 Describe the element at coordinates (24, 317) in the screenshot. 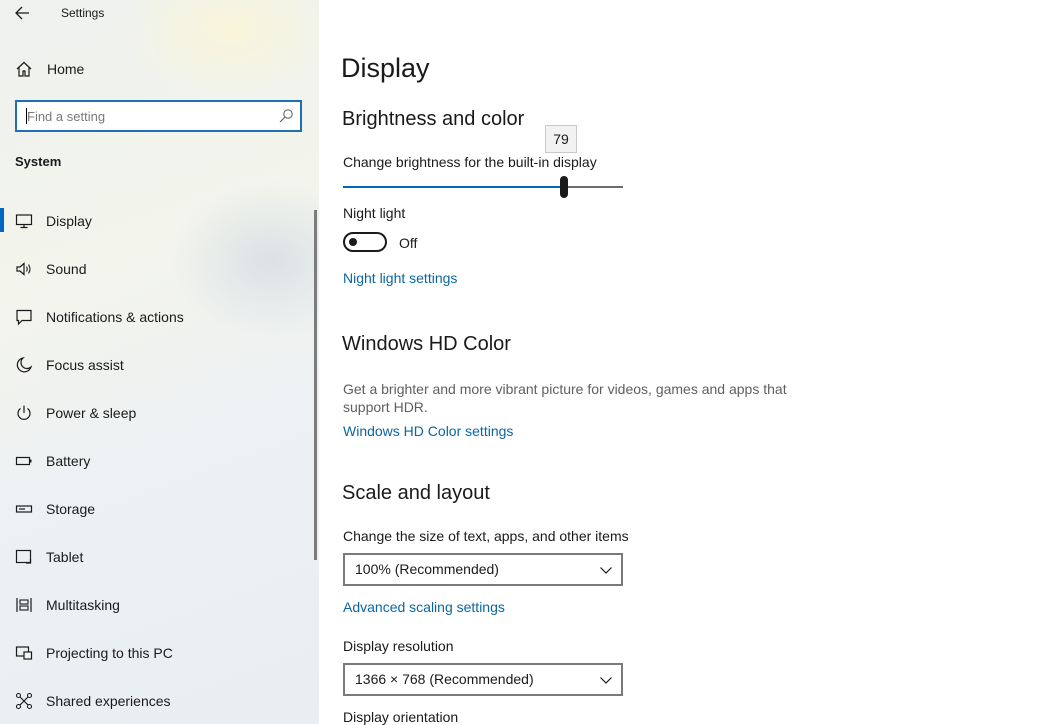

I see `notification-icon` at that location.